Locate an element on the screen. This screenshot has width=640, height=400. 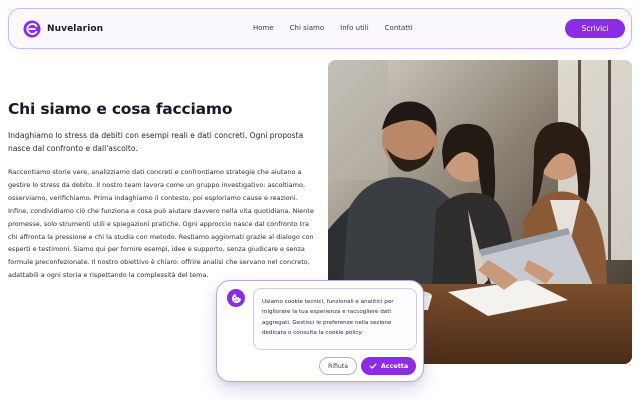
main-nav: Home Chi siamo Info utili Contatti is located at coordinates (333, 28).